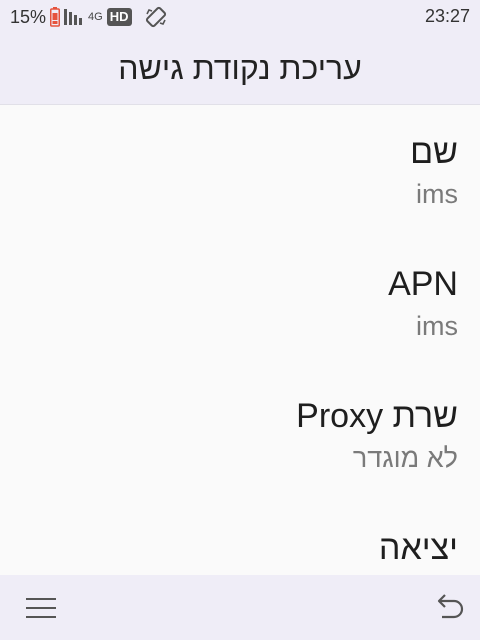 This screenshot has width=480, height=640. Describe the element at coordinates (447, 16) in the screenshot. I see `clock: 23:27` at that location.